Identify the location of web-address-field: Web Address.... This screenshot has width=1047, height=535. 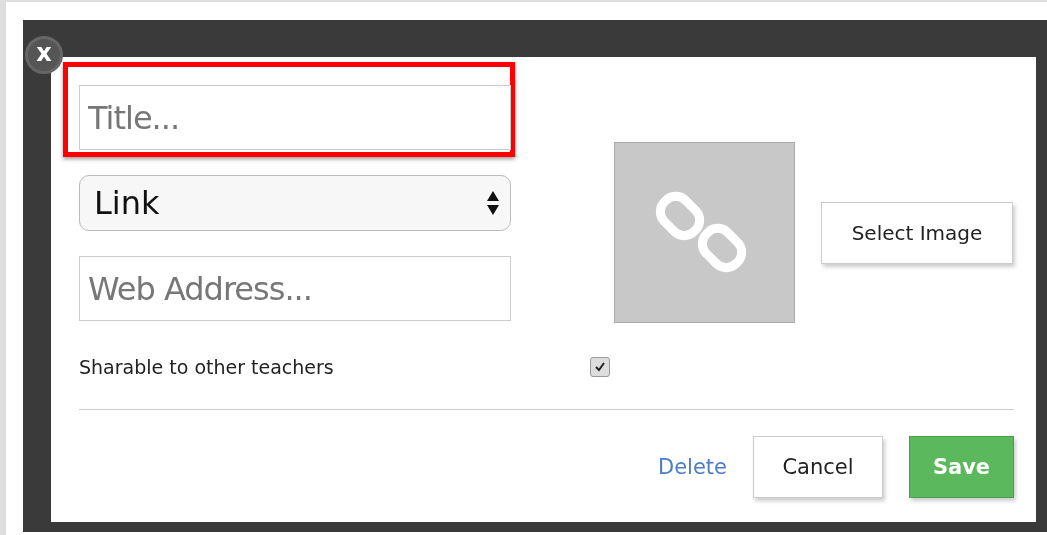
(295, 288).